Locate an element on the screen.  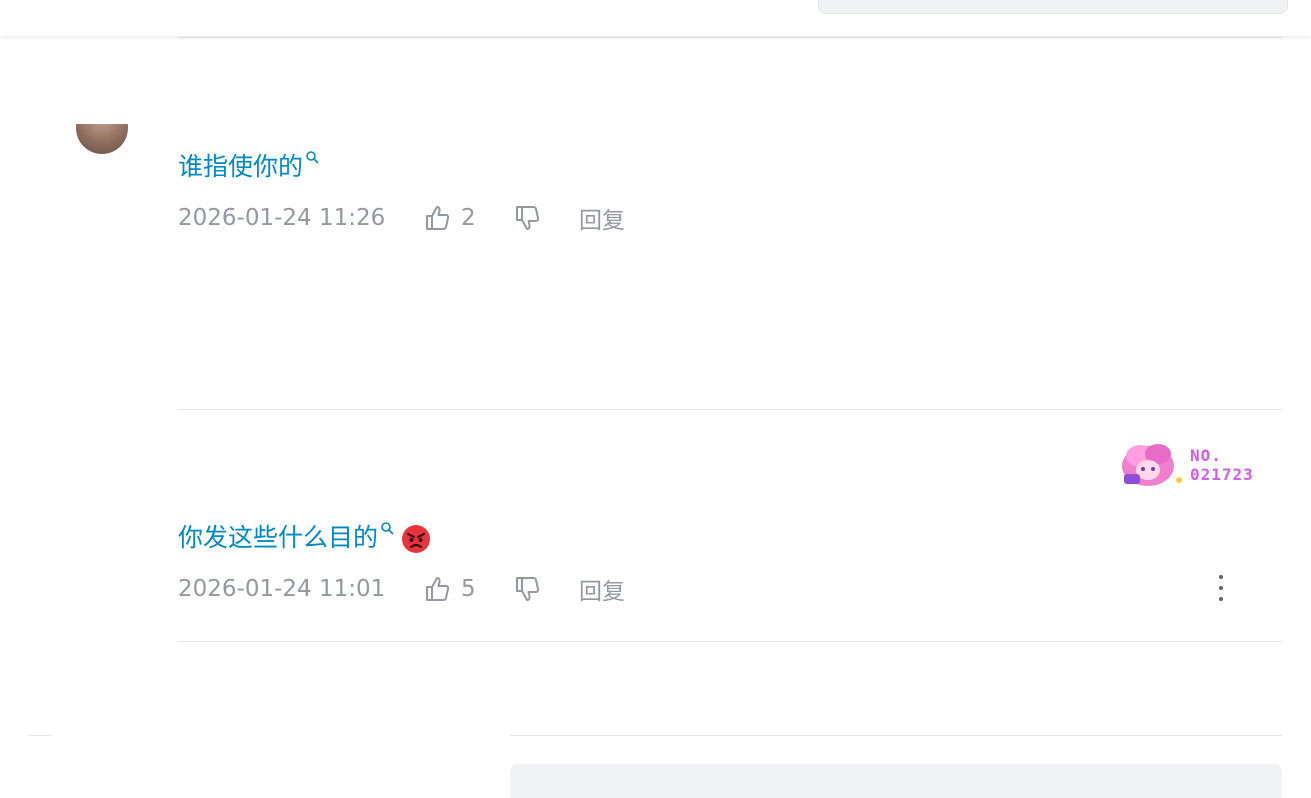
comment-input-box is located at coordinates (896, 781).